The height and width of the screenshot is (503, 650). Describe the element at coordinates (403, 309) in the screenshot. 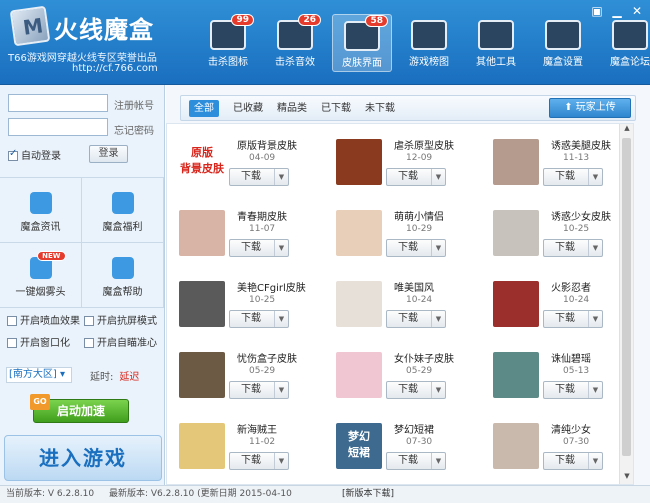

I see `skin-card: 唯美国风 10-24 下载 ▼` at that location.